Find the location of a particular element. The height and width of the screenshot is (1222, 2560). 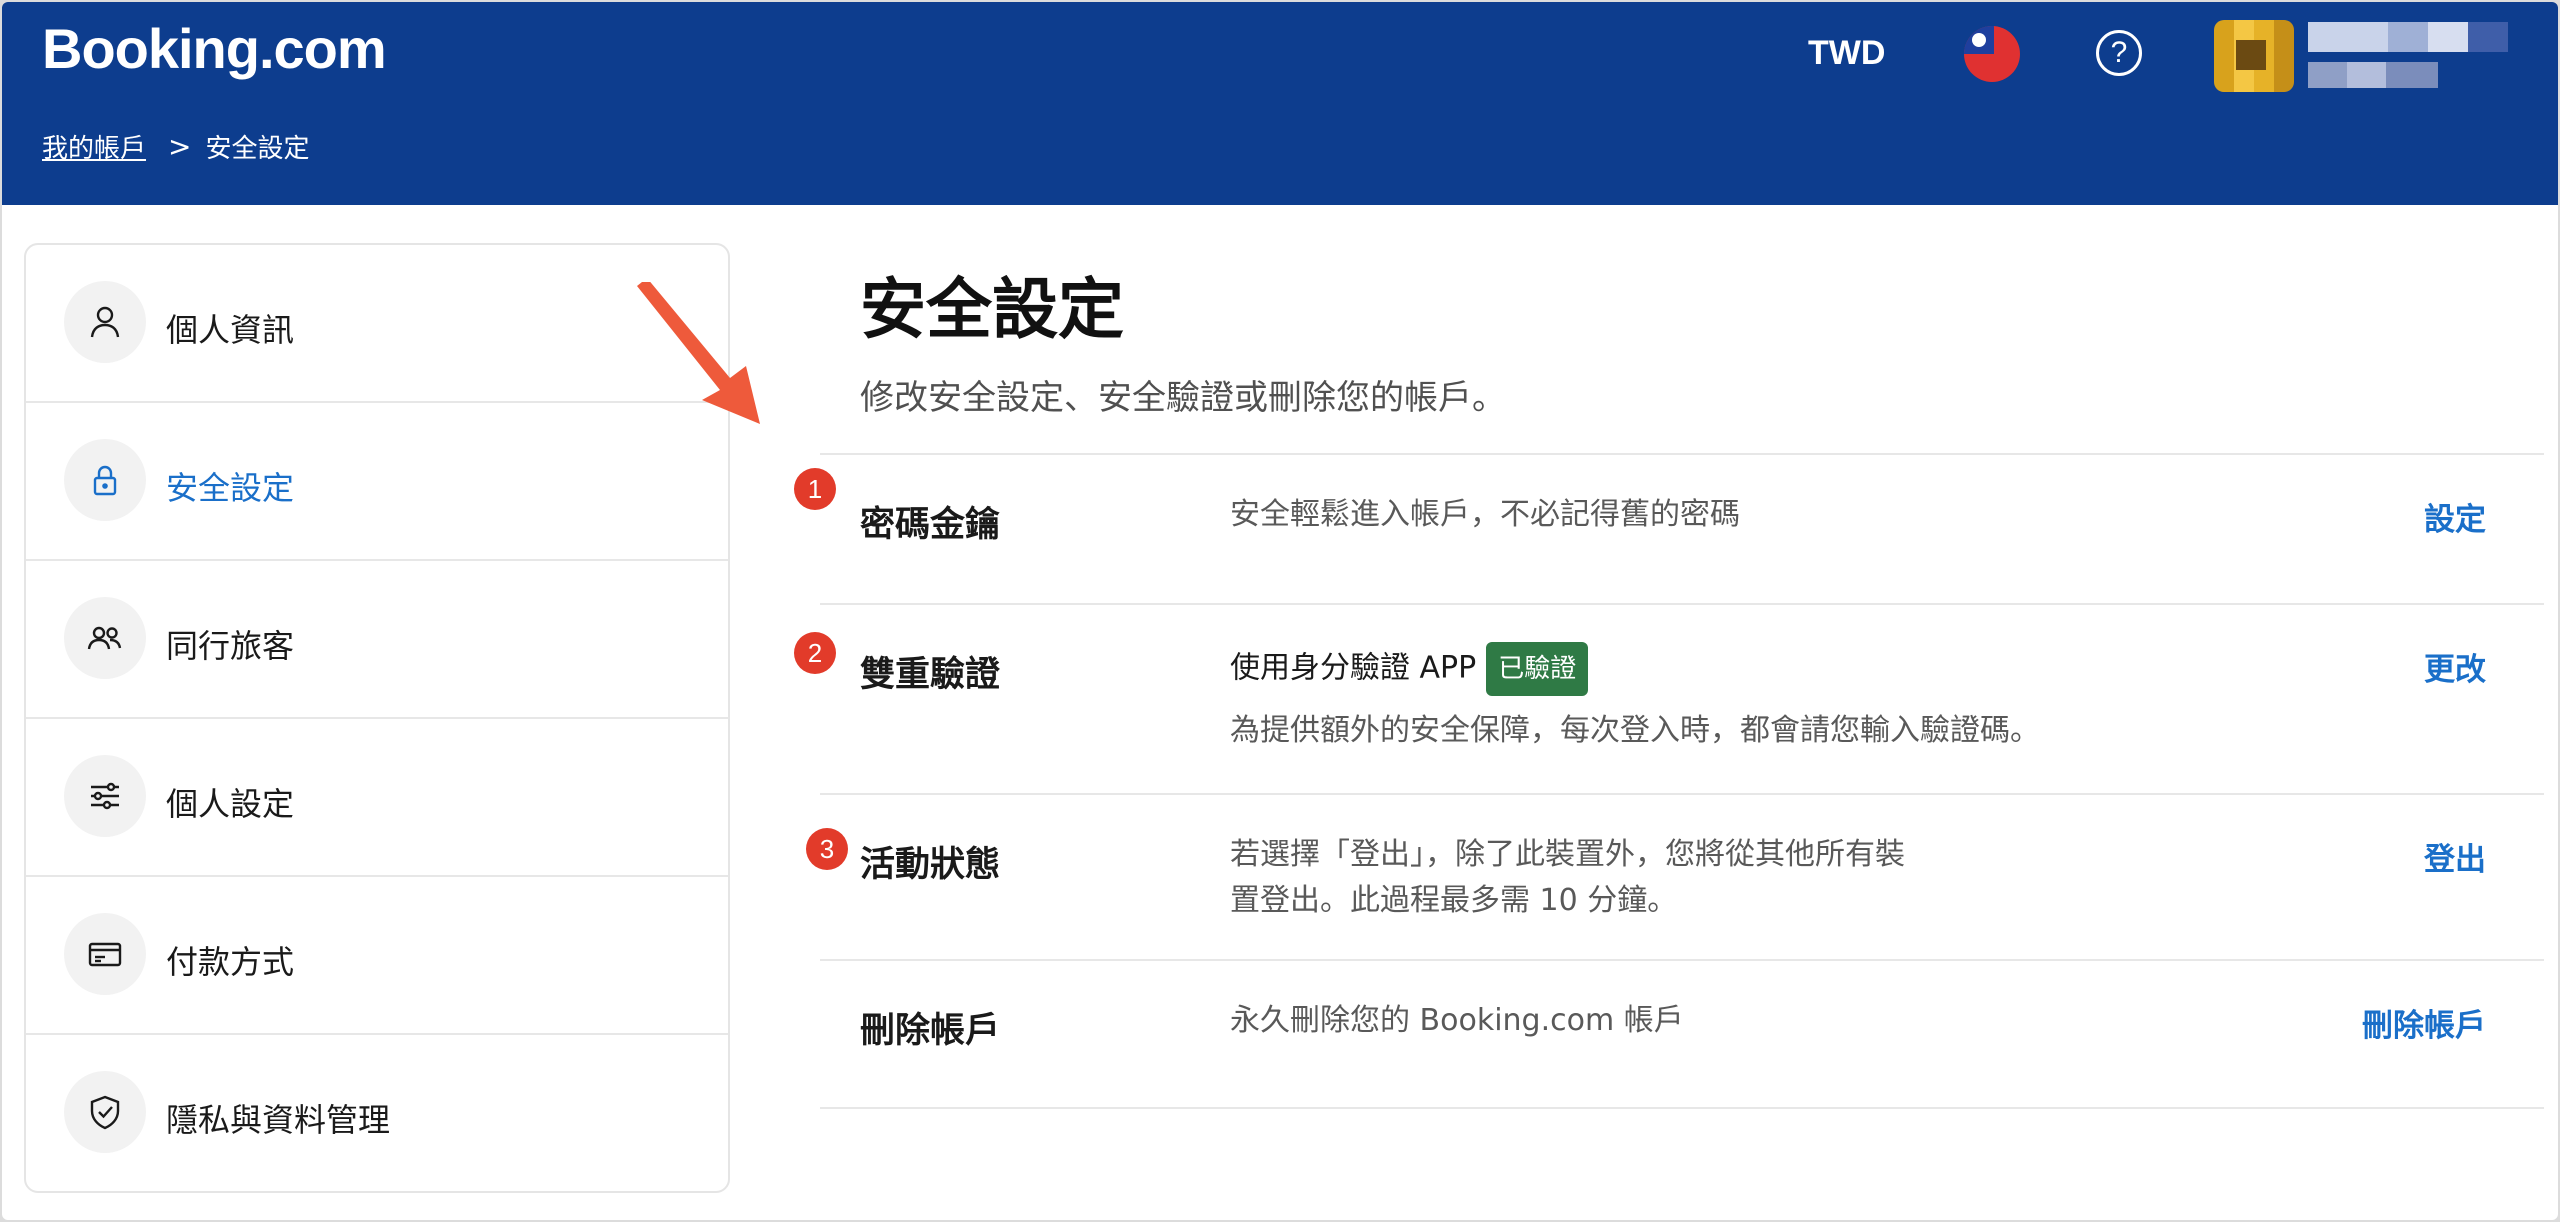

shield-check-icon is located at coordinates (105, 1112).